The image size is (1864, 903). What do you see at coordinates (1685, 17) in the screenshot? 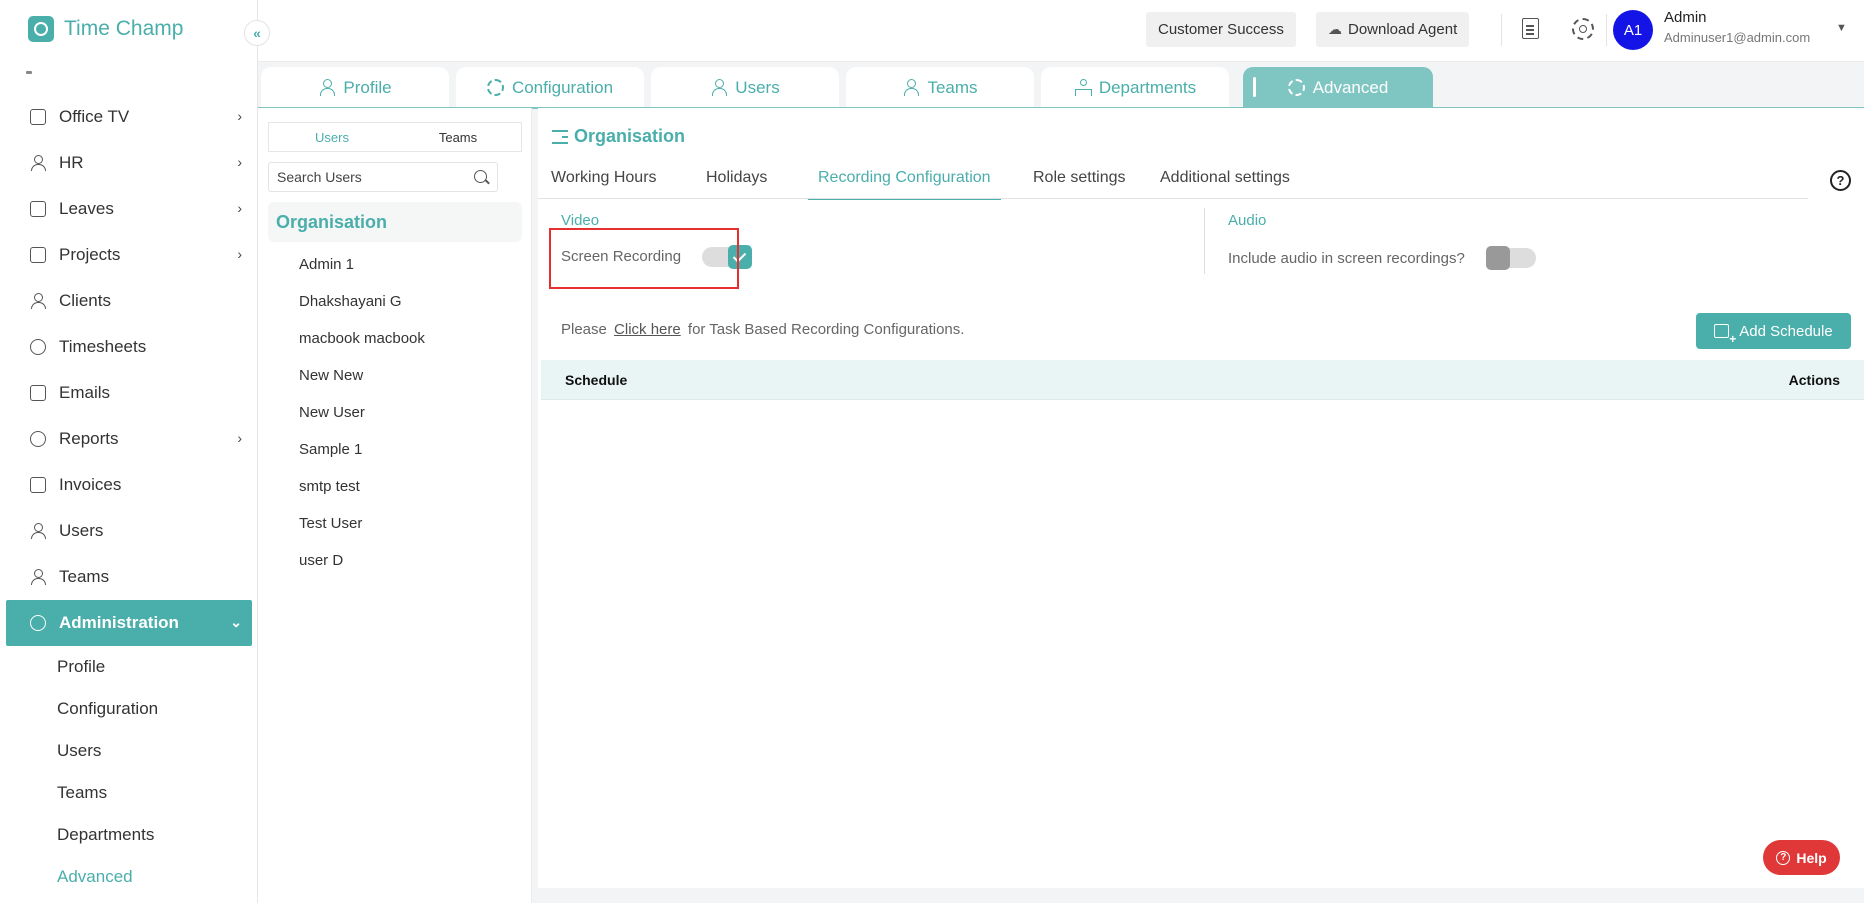
I see `user-name: Admin` at bounding box center [1685, 17].